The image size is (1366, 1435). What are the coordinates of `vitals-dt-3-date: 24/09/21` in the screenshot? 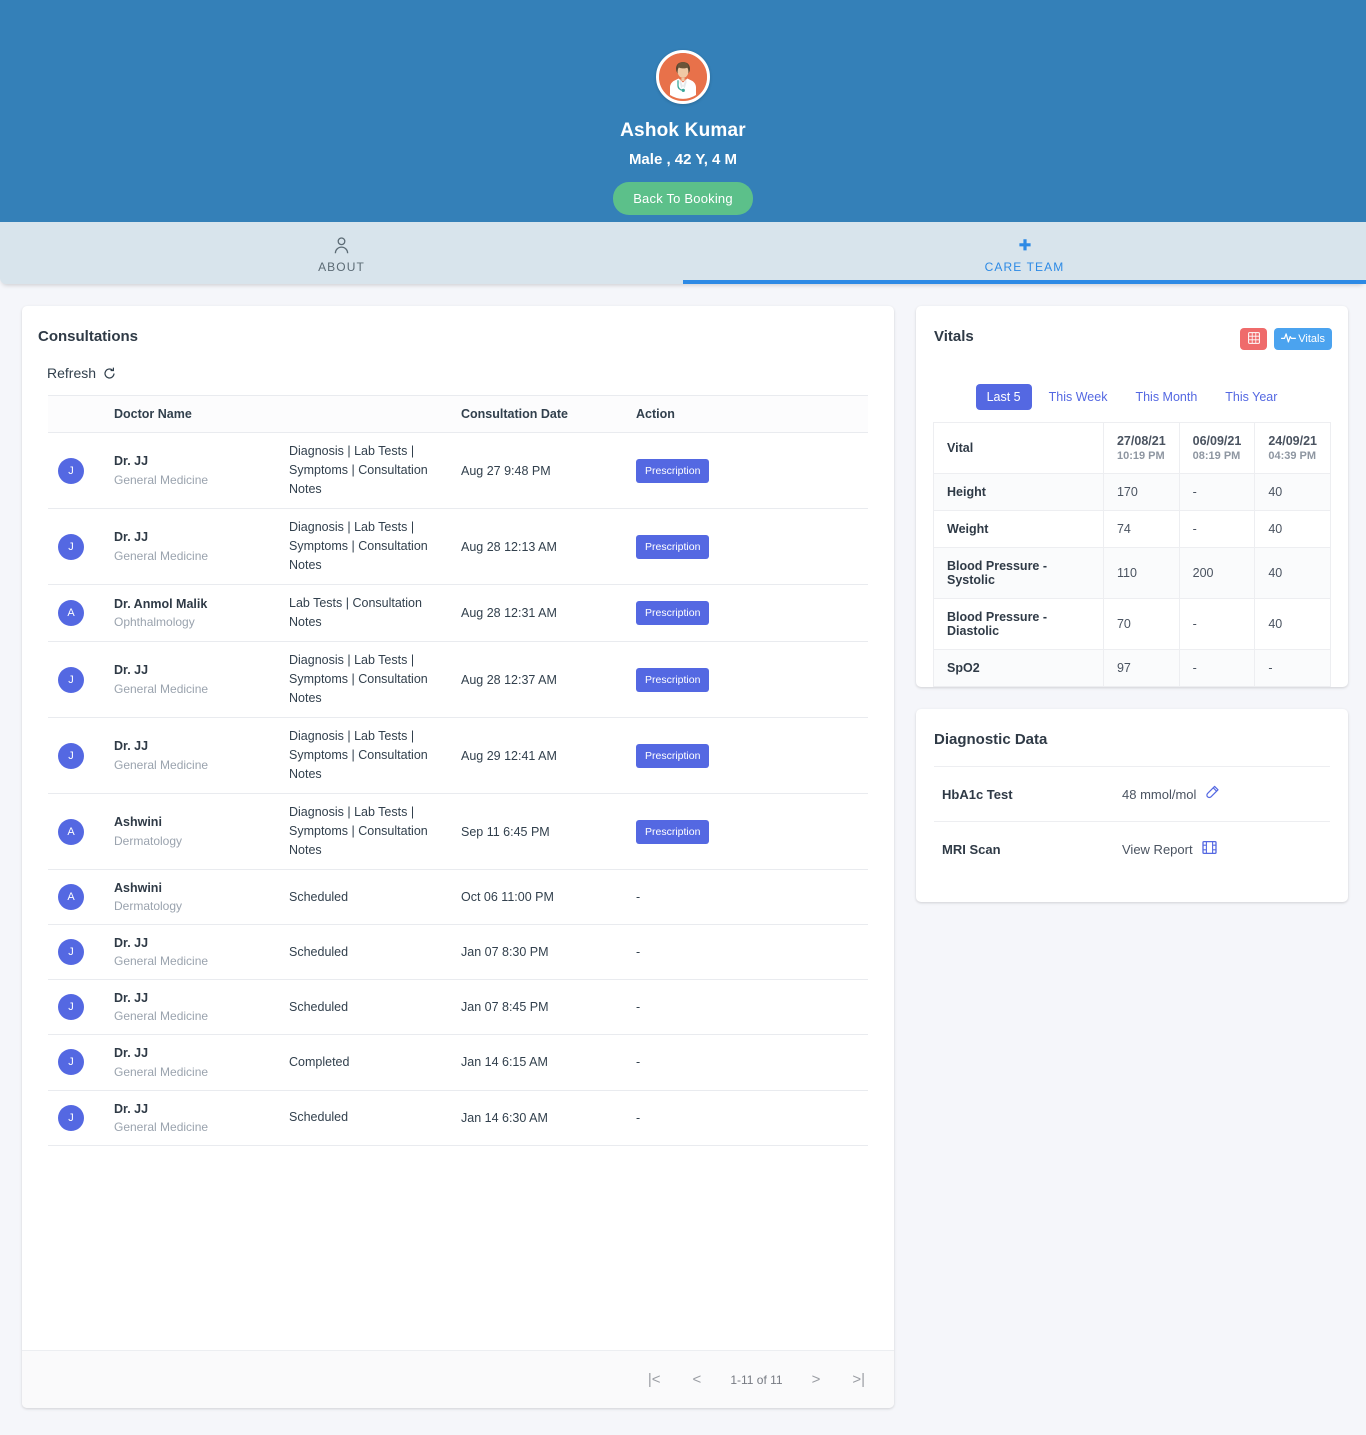 It's located at (1292, 441).